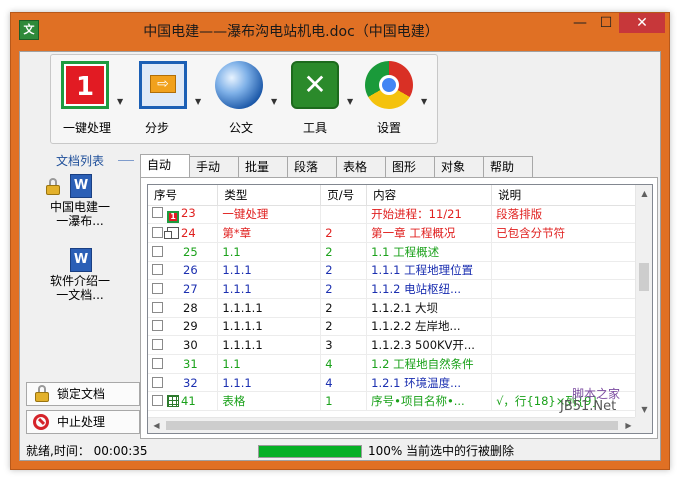 This screenshot has height=477, width=684. Describe the element at coordinates (644, 277) in the screenshot. I see `vertical-scroll-thumb` at that location.